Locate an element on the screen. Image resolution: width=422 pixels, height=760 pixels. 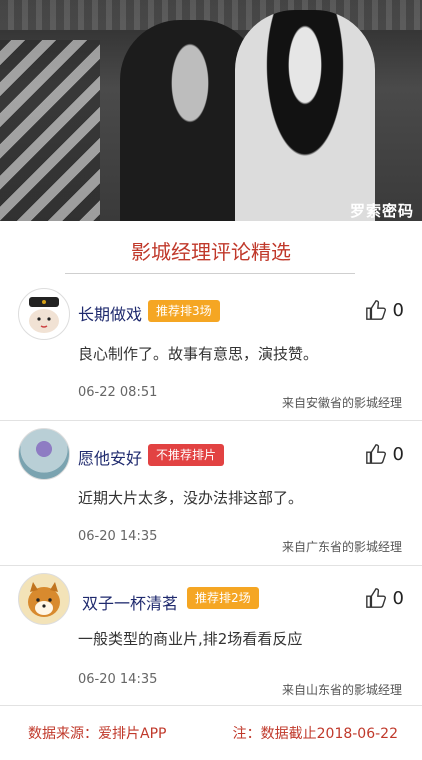
not-recommend-badge: 不推荐排片 is located at coordinates (186, 455).